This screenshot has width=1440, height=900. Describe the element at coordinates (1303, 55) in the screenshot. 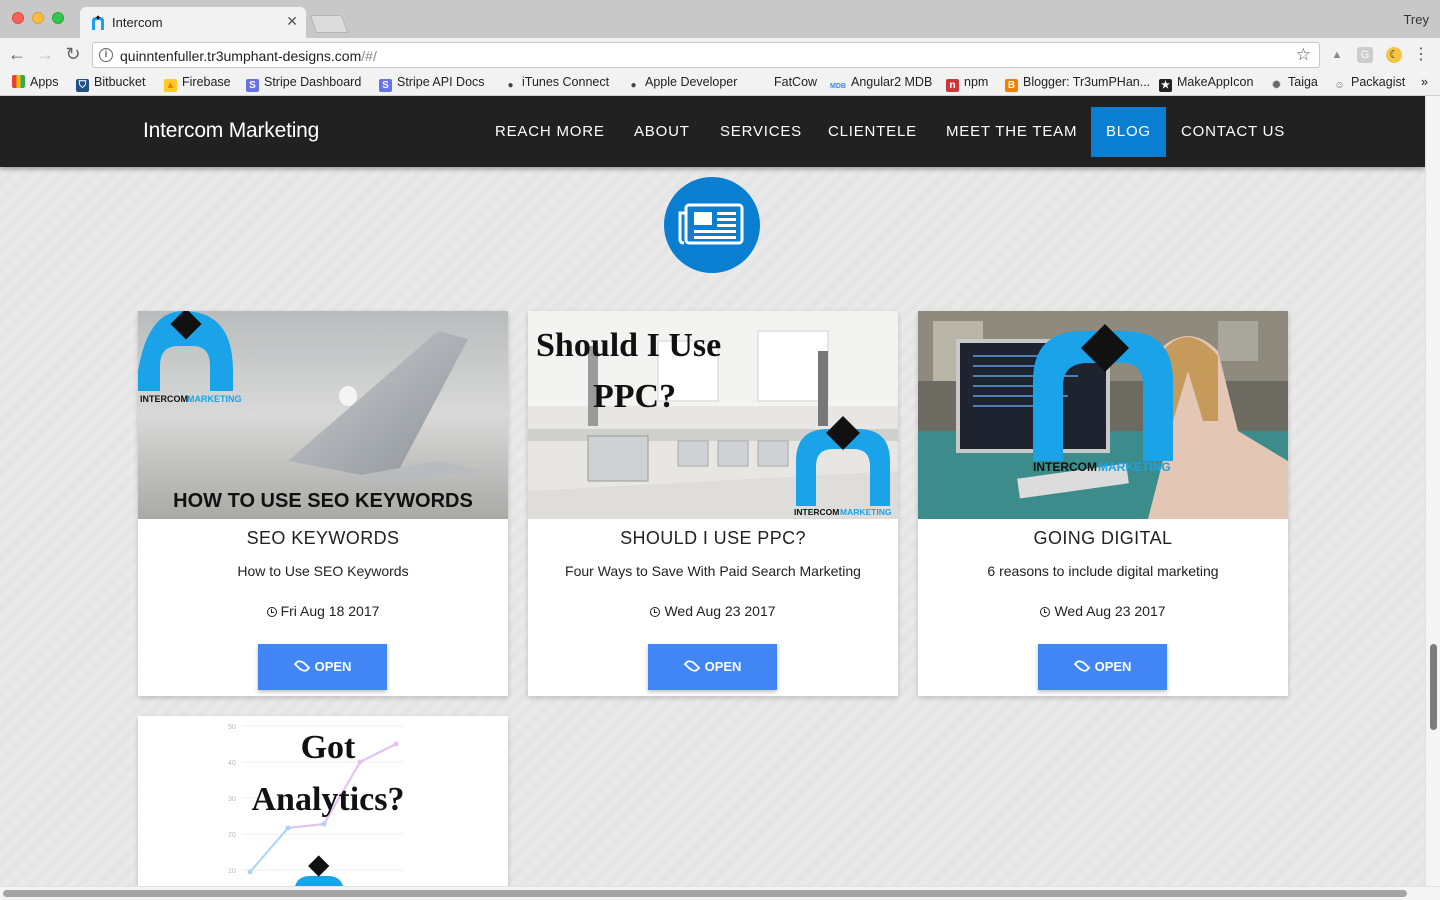

I see `bookmark-star-icon: ☆` at that location.